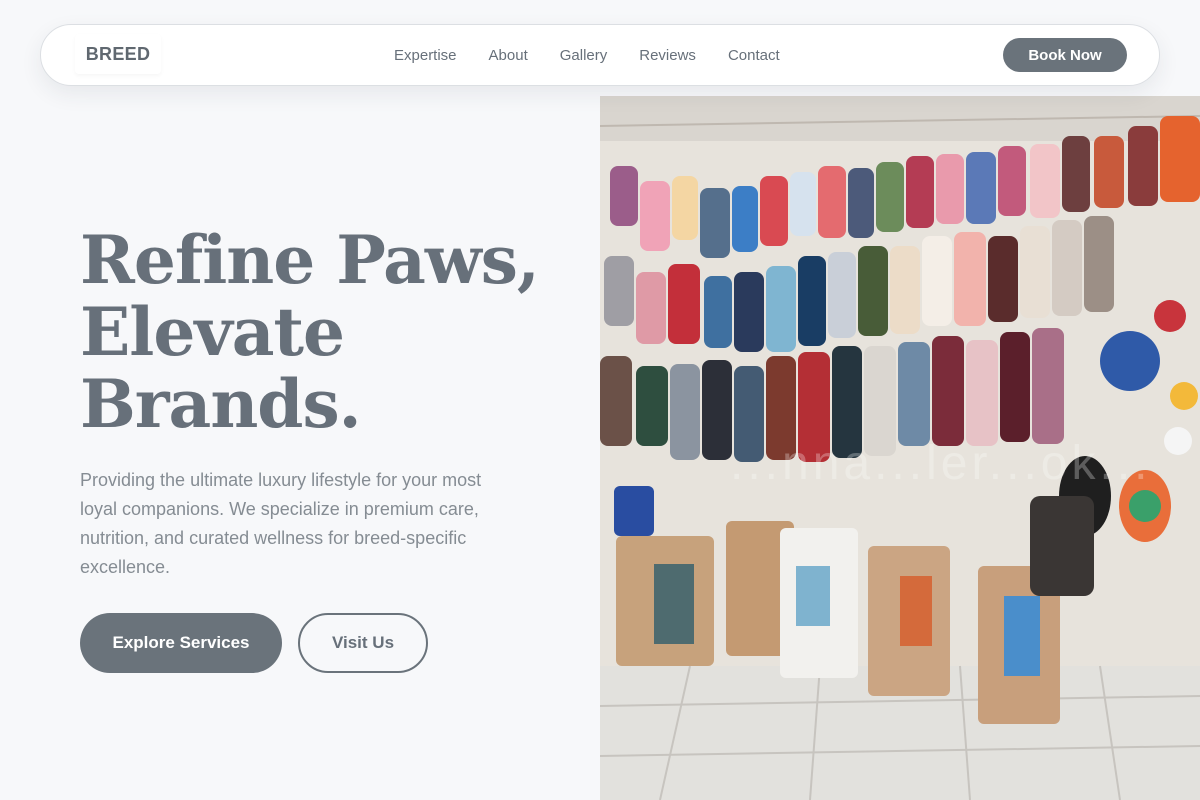 Image resolution: width=1200 pixels, height=800 pixels. I want to click on hero-cta-row: Explore Services Visit Us, so click(254, 643).